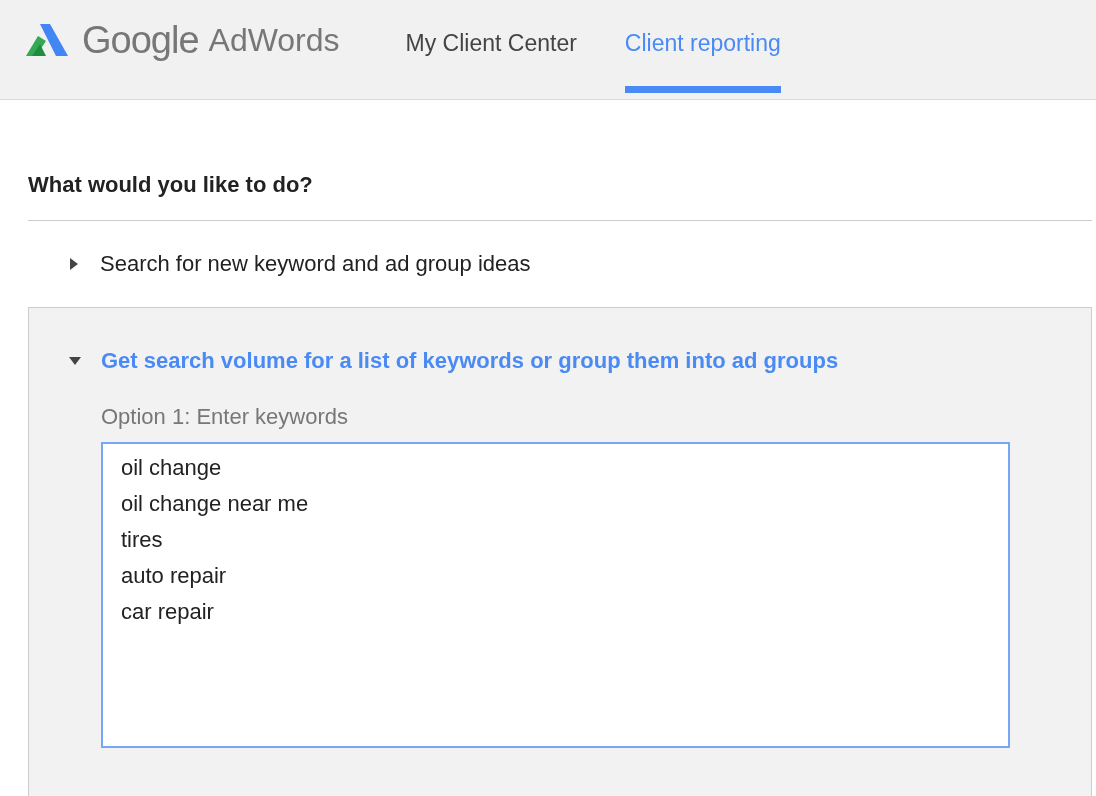  I want to click on nav-tab: My Client Center, so click(491, 46).